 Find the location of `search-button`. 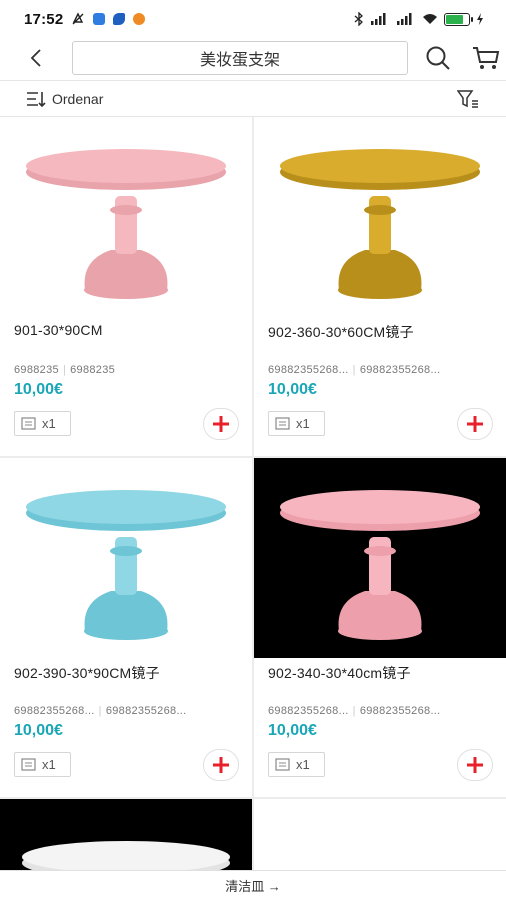

search-button is located at coordinates (438, 58).